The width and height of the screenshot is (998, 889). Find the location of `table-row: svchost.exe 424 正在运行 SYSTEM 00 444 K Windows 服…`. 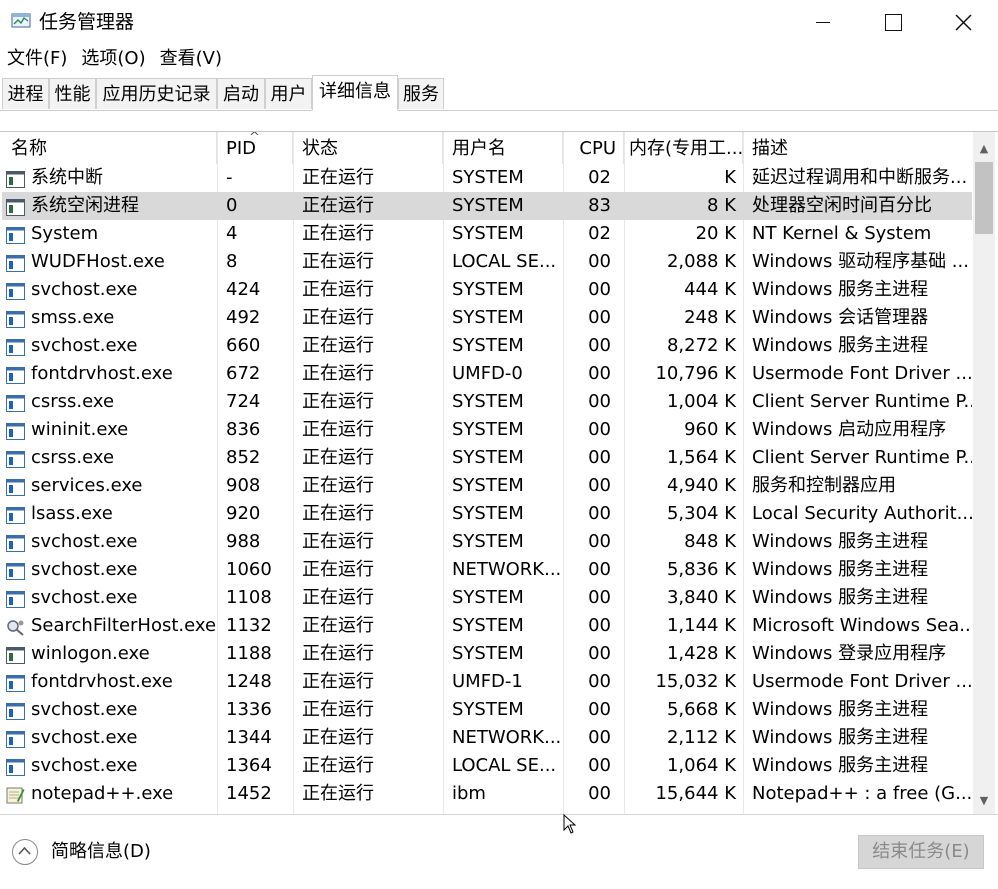

table-row: svchost.exe 424 正在运行 SYSTEM 00 444 K Windows 服… is located at coordinates (487, 290).